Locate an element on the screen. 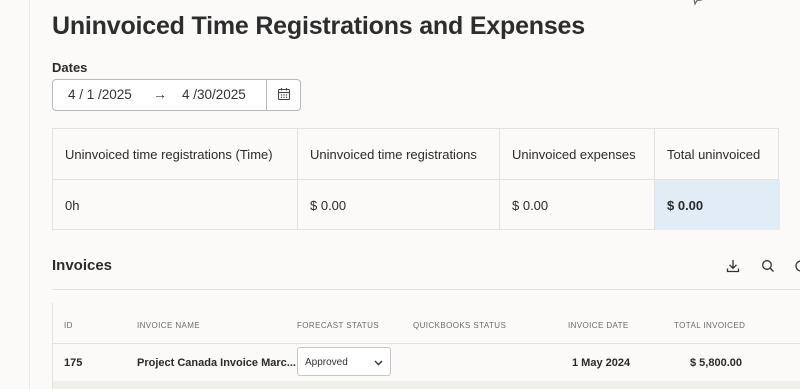  download-icon is located at coordinates (733, 266).